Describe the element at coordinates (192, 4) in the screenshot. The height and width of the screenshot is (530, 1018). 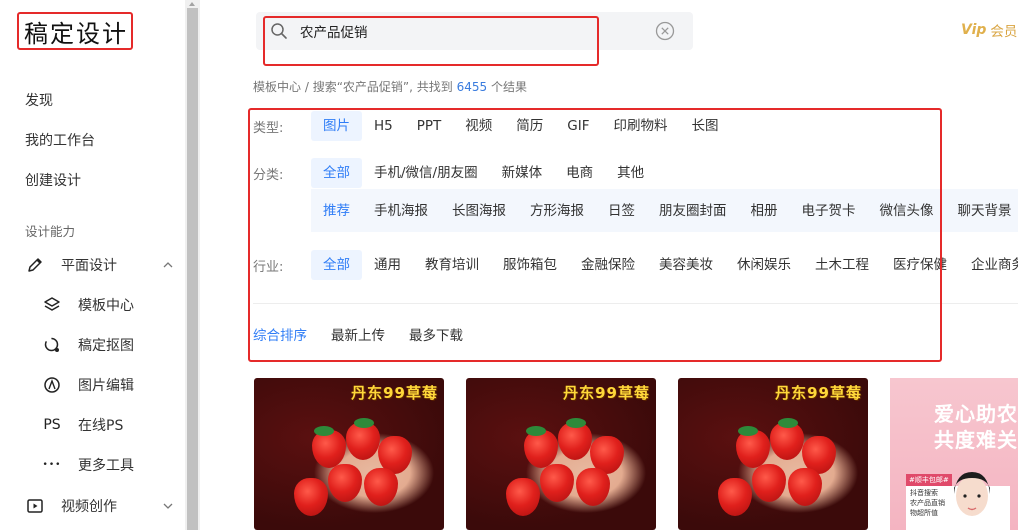
I see `scroll-up-arrow-icon` at that location.